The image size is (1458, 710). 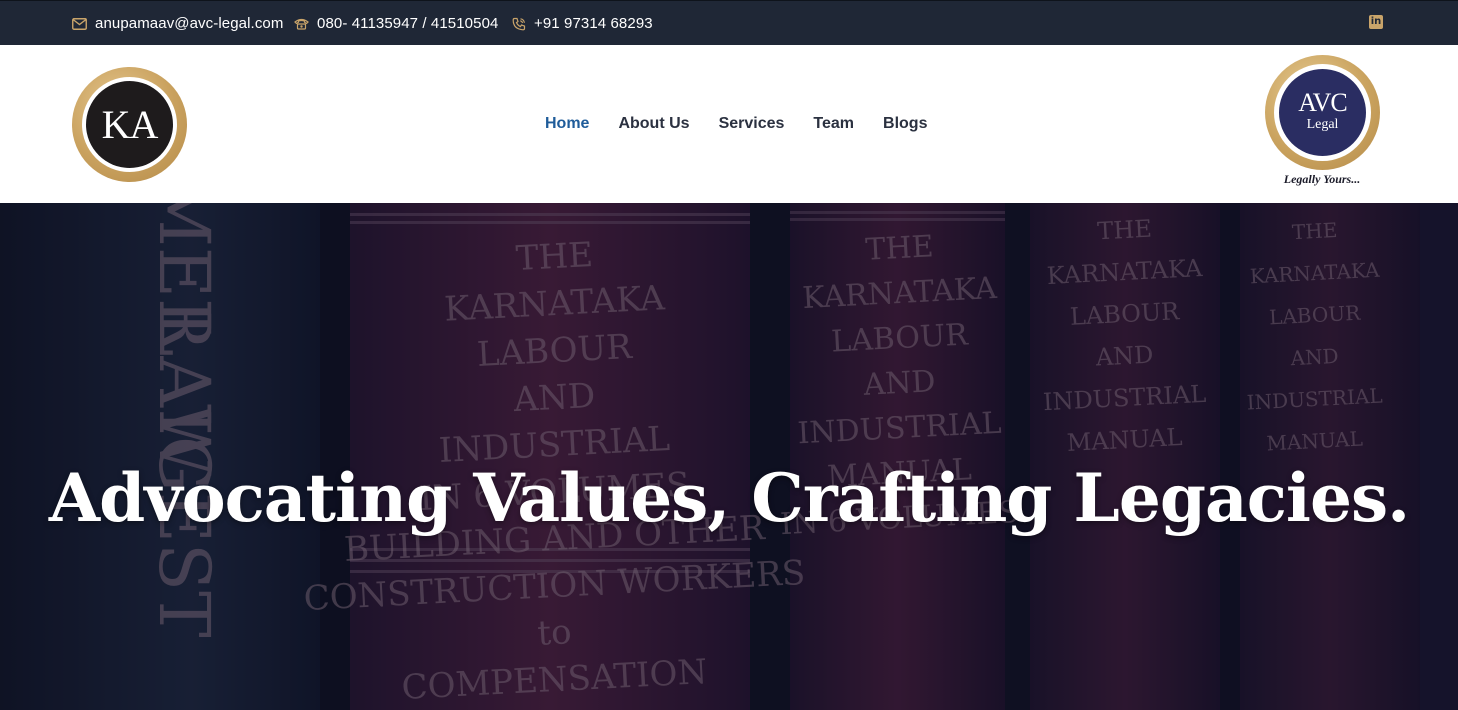 I want to click on contact-email: anupamaav@avc-legal.com, so click(x=177, y=23).